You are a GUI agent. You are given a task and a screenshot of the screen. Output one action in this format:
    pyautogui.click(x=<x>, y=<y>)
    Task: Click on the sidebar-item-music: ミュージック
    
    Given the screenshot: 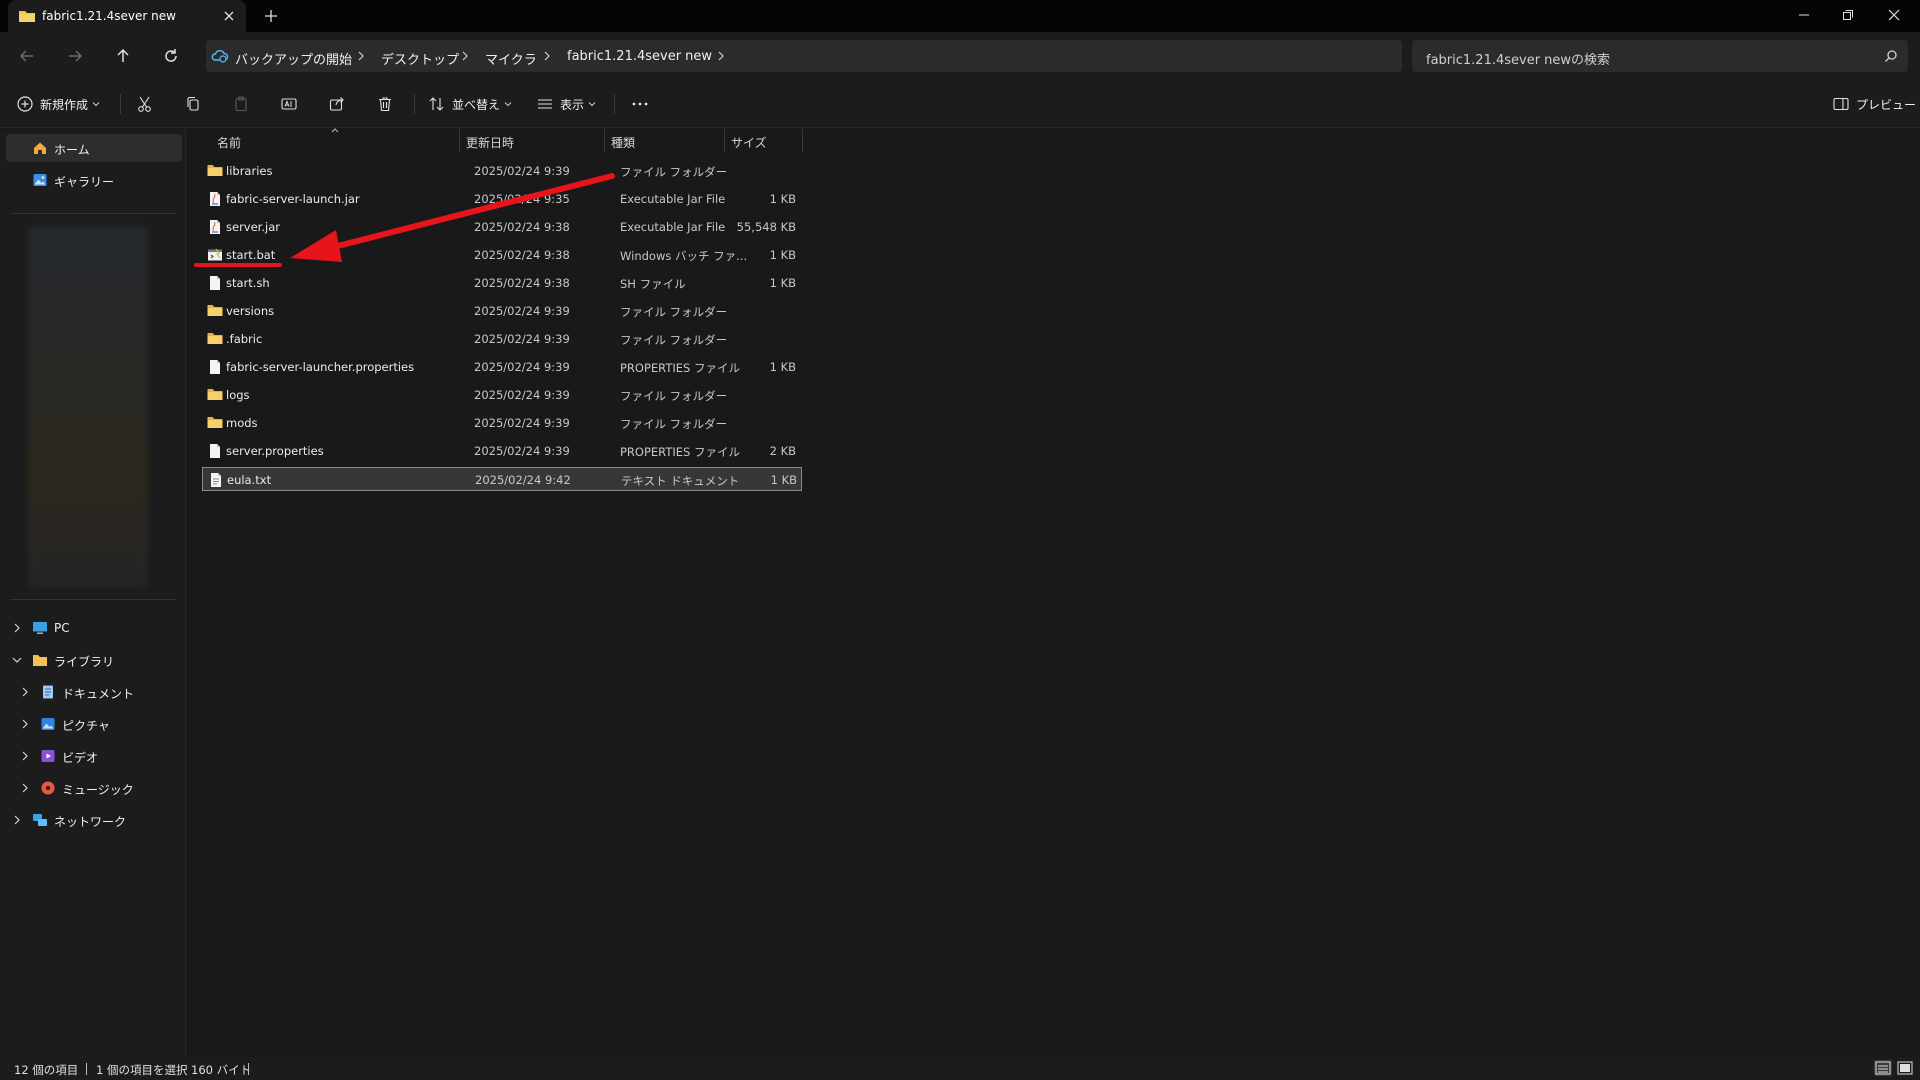 What is the action you would take?
    pyautogui.click(x=94, y=788)
    